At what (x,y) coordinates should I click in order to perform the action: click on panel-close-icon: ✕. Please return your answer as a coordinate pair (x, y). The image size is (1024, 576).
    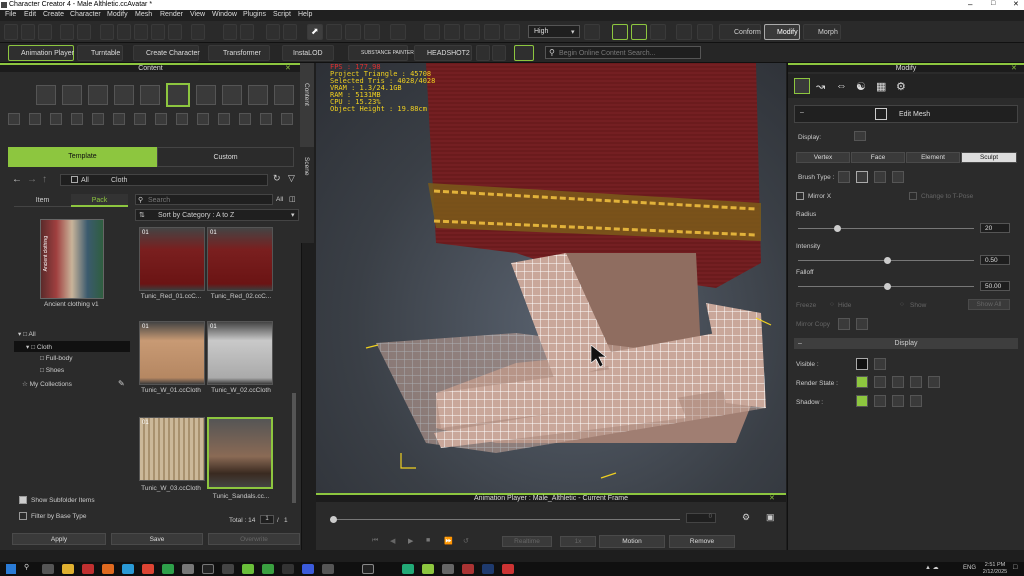
    Looking at the image, I should click on (288, 68).